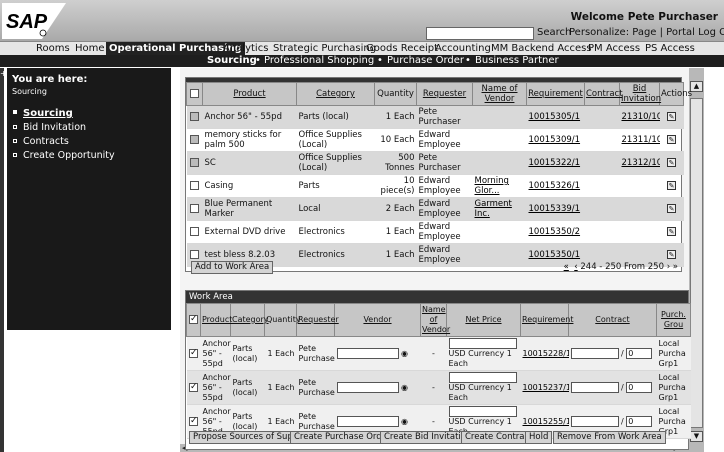 The width and height of the screenshot is (724, 452). What do you see at coordinates (92, 127) in the screenshot?
I see `leftnav-bid-invitation: Bid Invitation` at bounding box center [92, 127].